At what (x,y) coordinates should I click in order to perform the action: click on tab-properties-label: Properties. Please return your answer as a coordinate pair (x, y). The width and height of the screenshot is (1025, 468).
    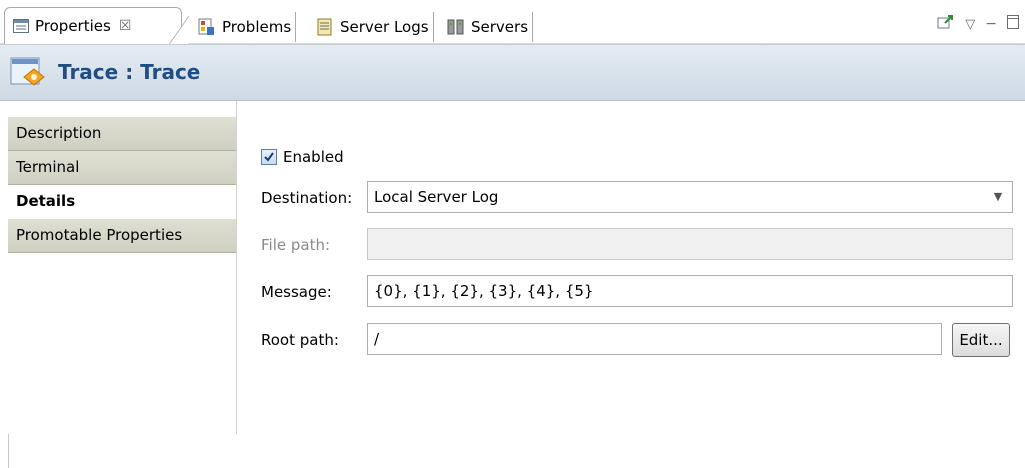
    Looking at the image, I should click on (73, 26).